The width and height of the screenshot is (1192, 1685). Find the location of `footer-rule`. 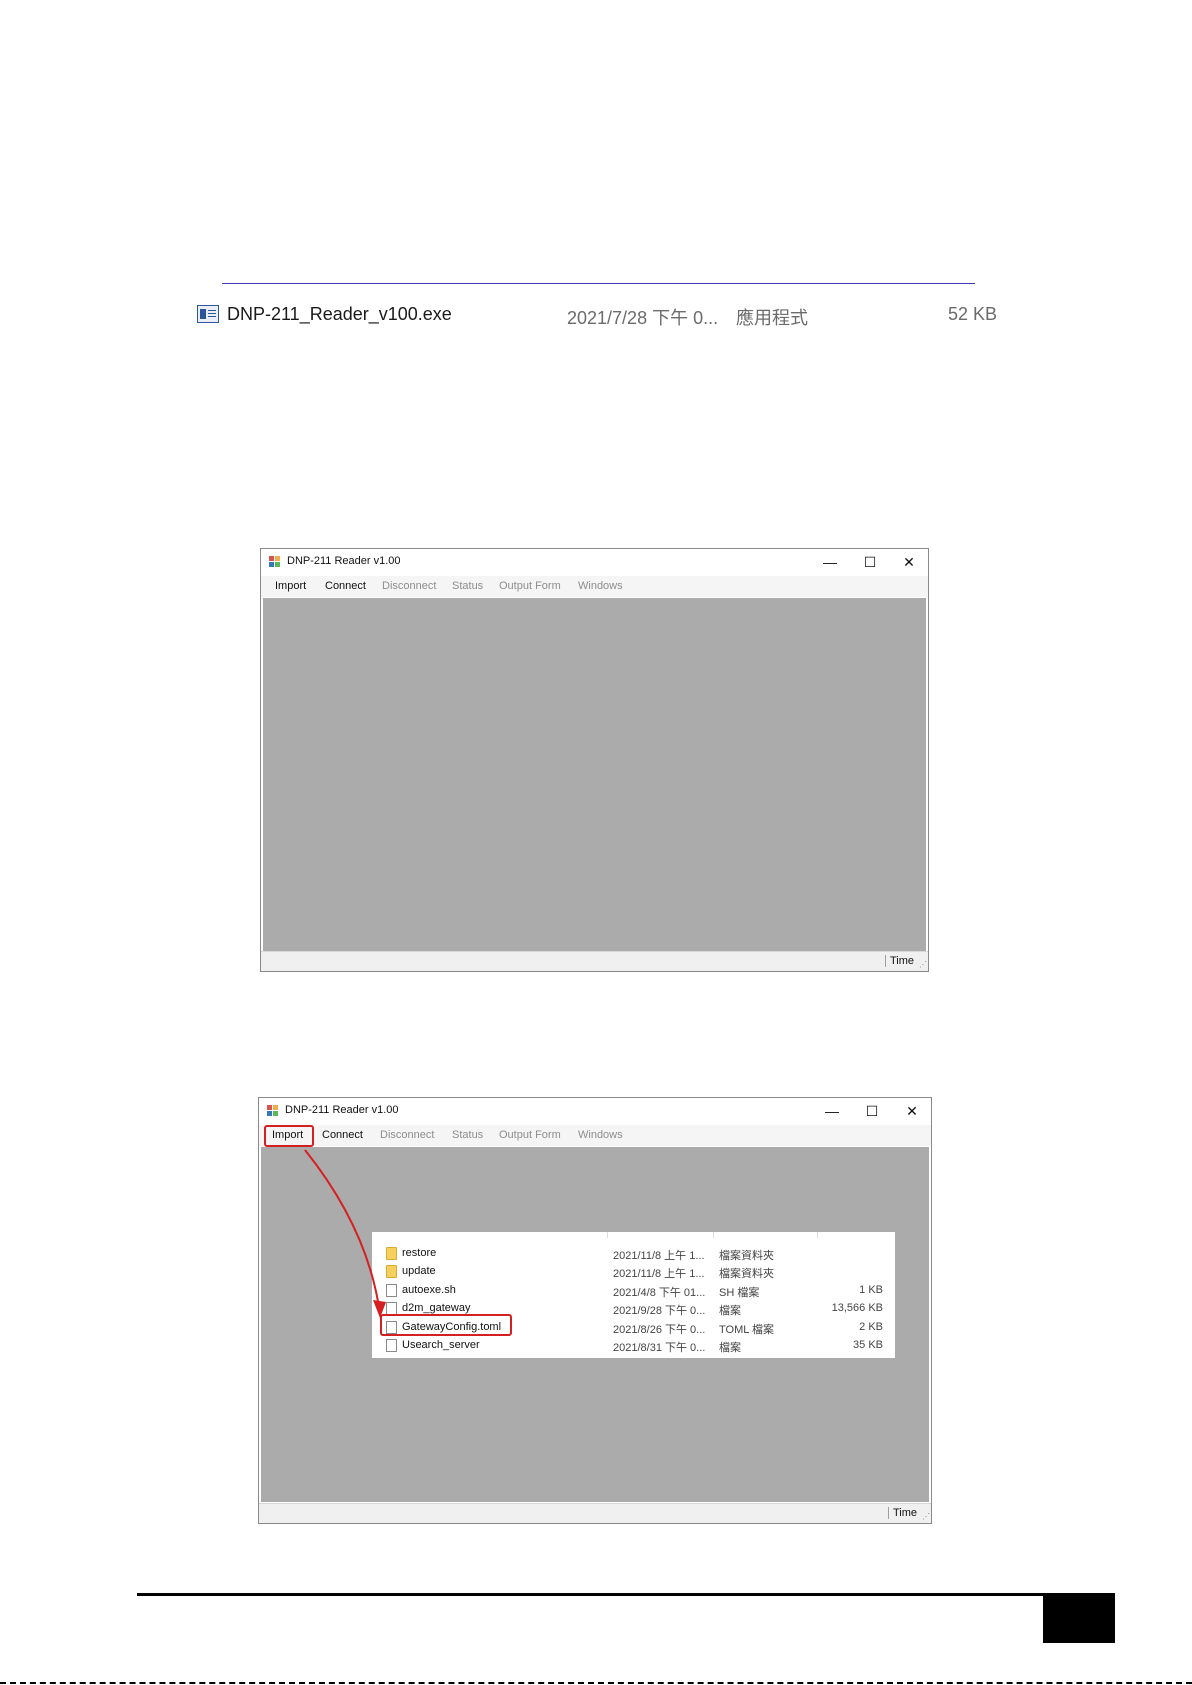

footer-rule is located at coordinates (626, 1594).